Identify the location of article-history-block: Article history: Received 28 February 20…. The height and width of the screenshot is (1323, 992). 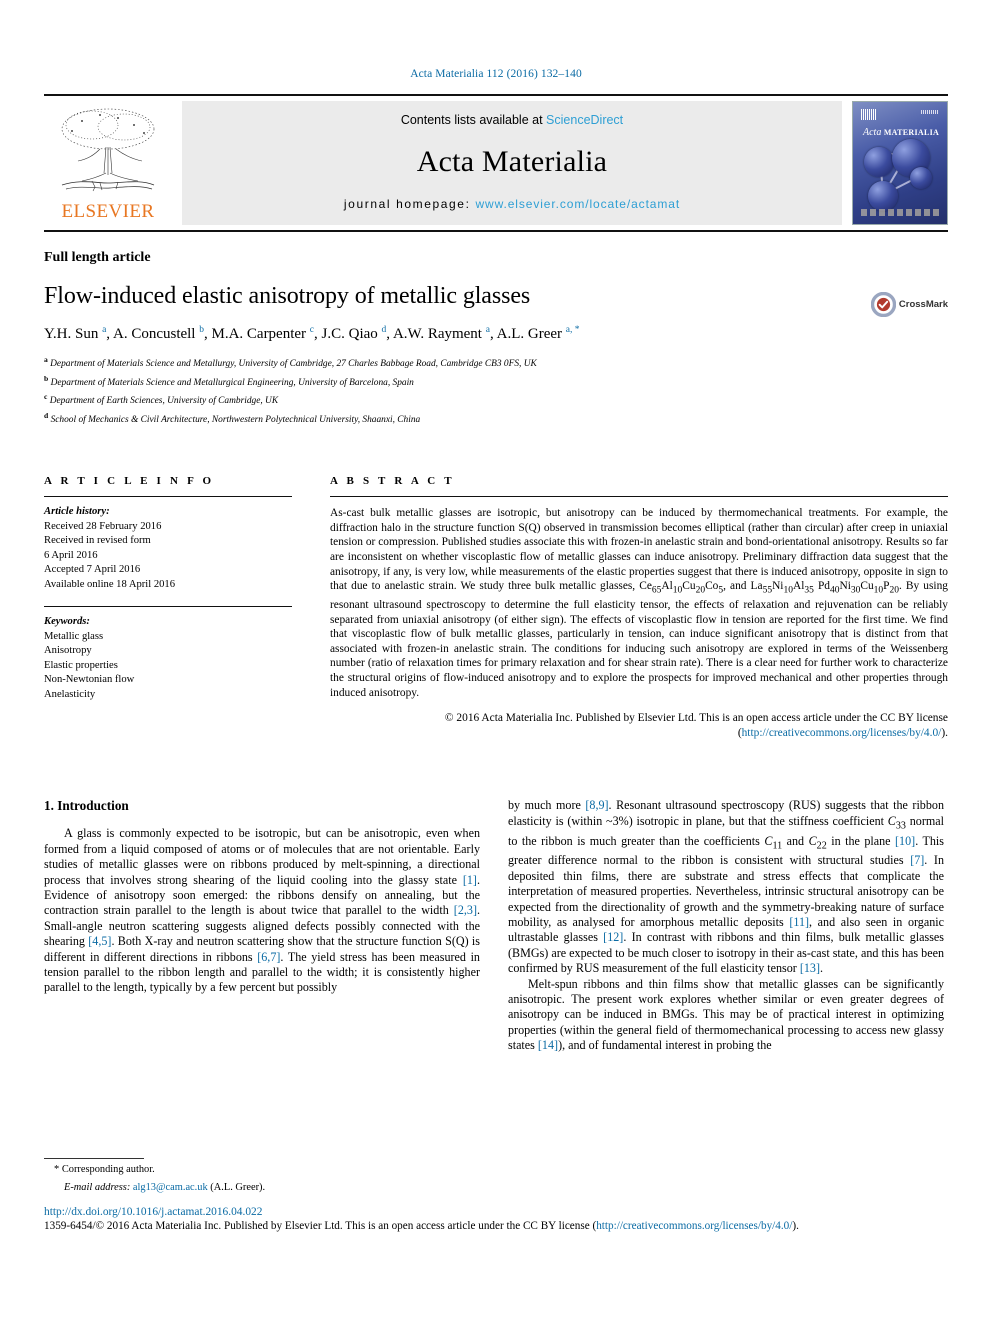
(168, 548).